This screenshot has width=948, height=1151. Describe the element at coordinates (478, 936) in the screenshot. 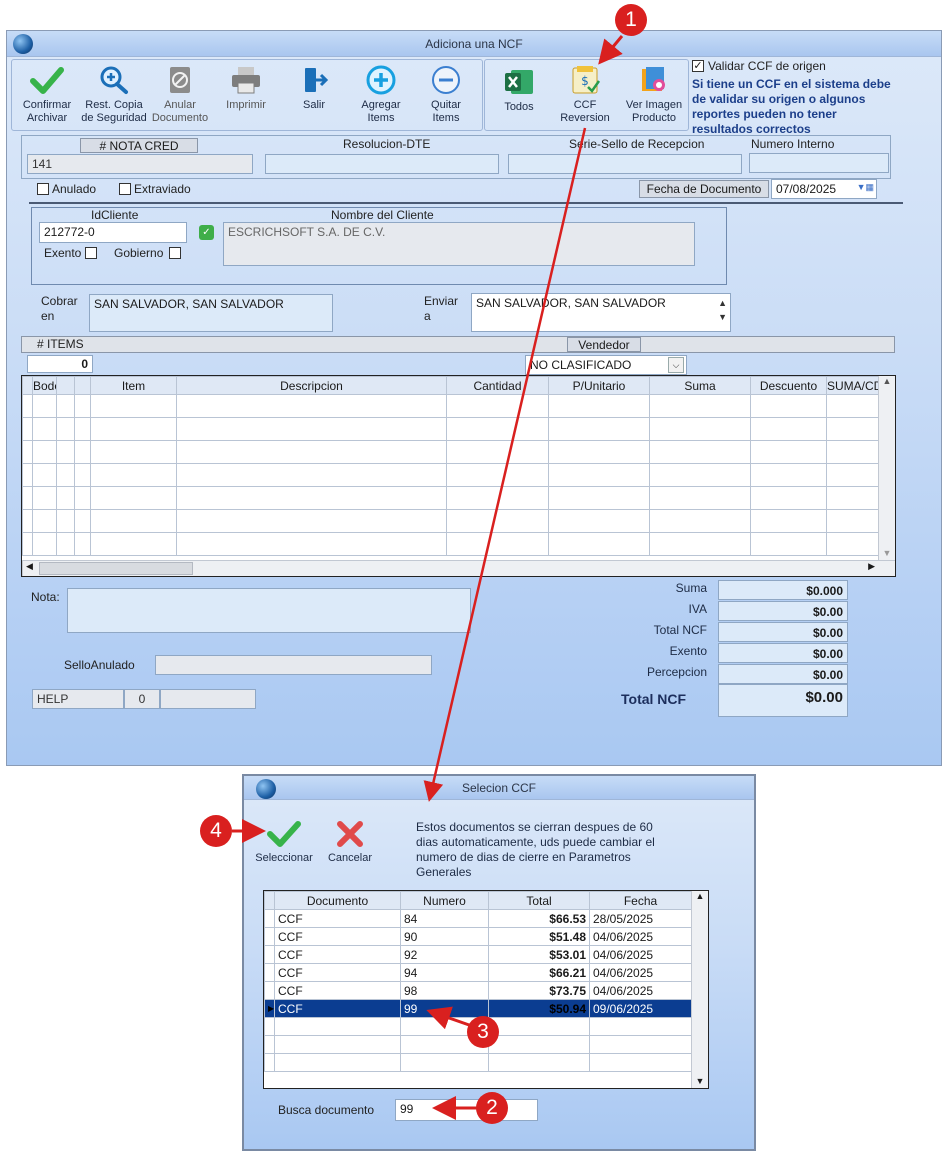

I see `ccf-row: CCF 90 $51.48 04/06/2025` at that location.